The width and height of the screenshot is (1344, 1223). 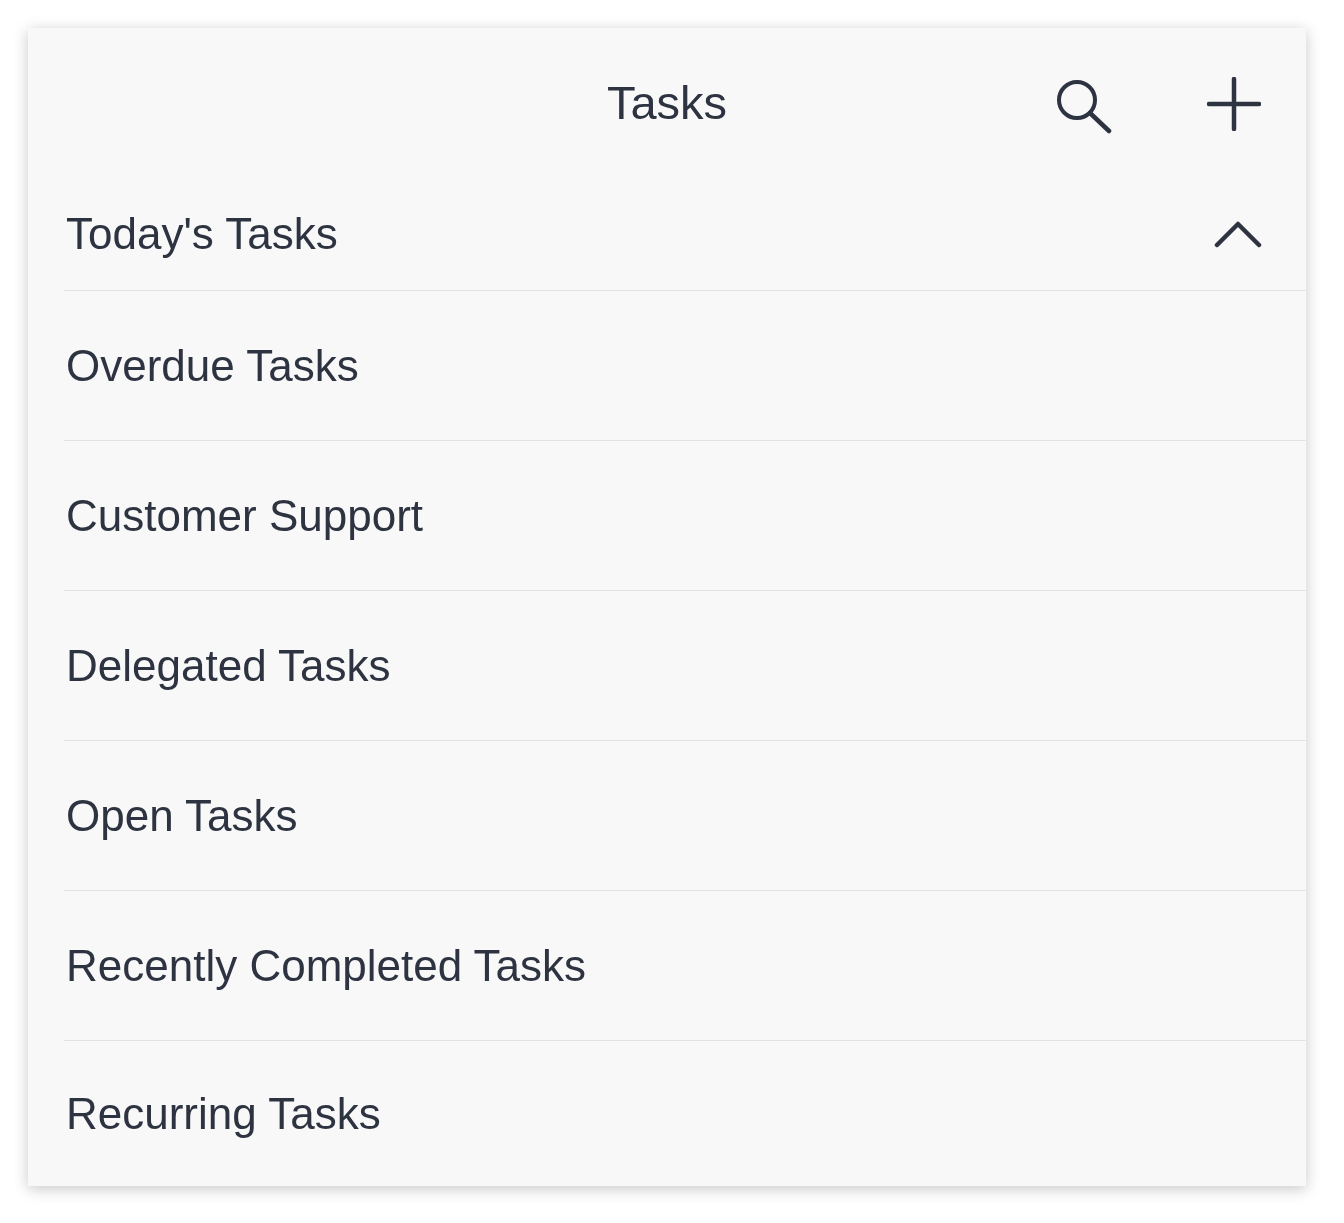 What do you see at coordinates (228, 665) in the screenshot?
I see `list-item: Delegated Tasks` at bounding box center [228, 665].